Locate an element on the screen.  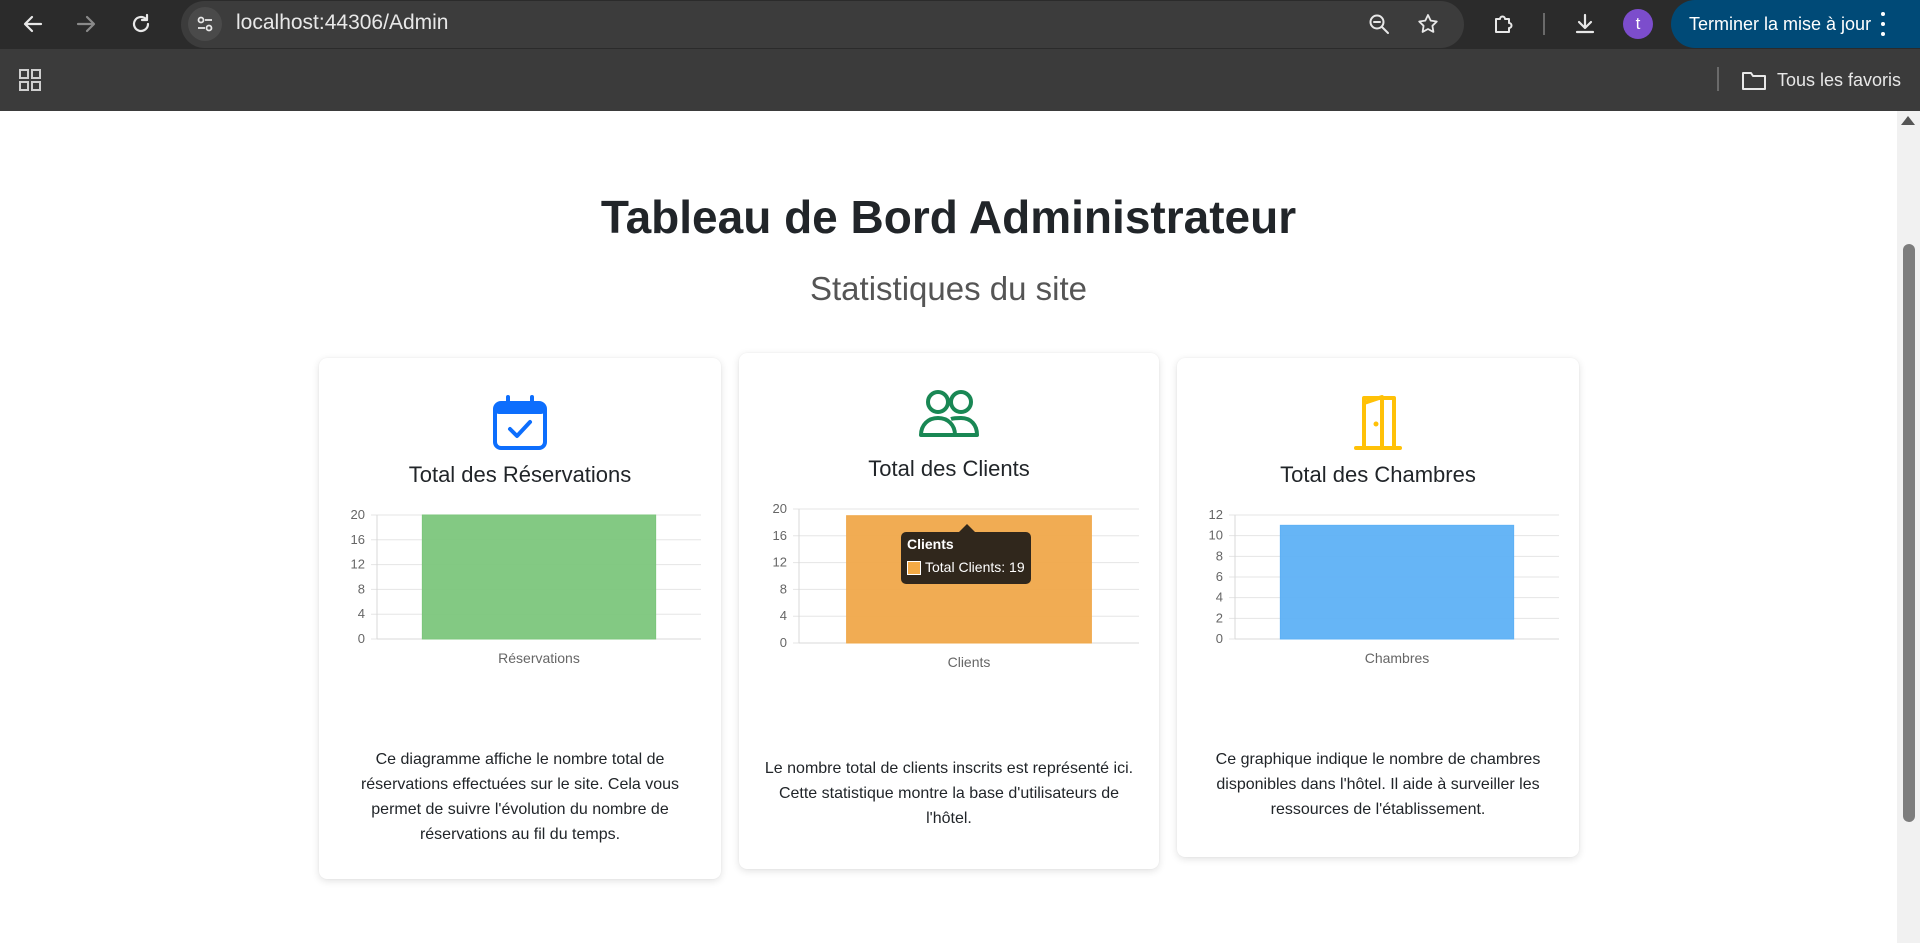
arrow-right-icon is located at coordinates (86, 24).